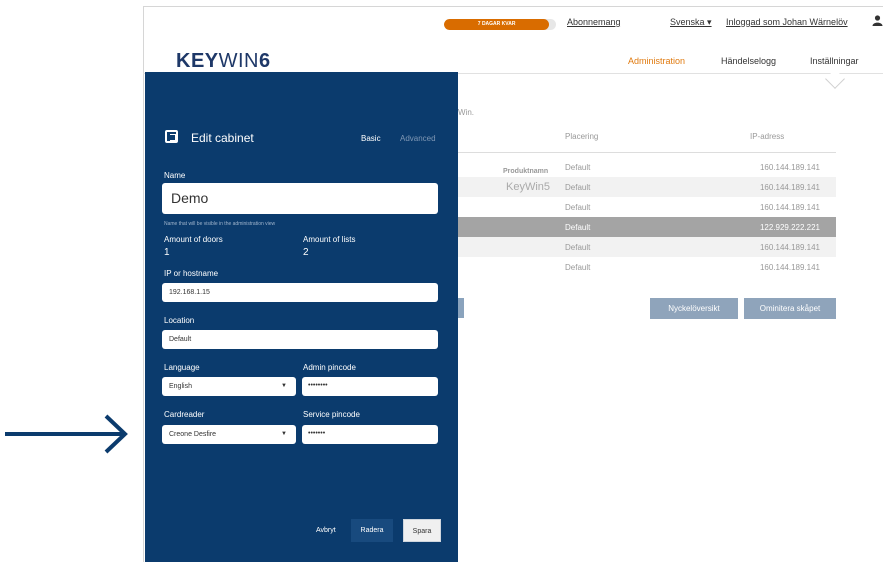 This screenshot has height=562, width=883. Describe the element at coordinates (329, 367) in the screenshot. I see `admin-pin-label: Admin pincode` at that location.